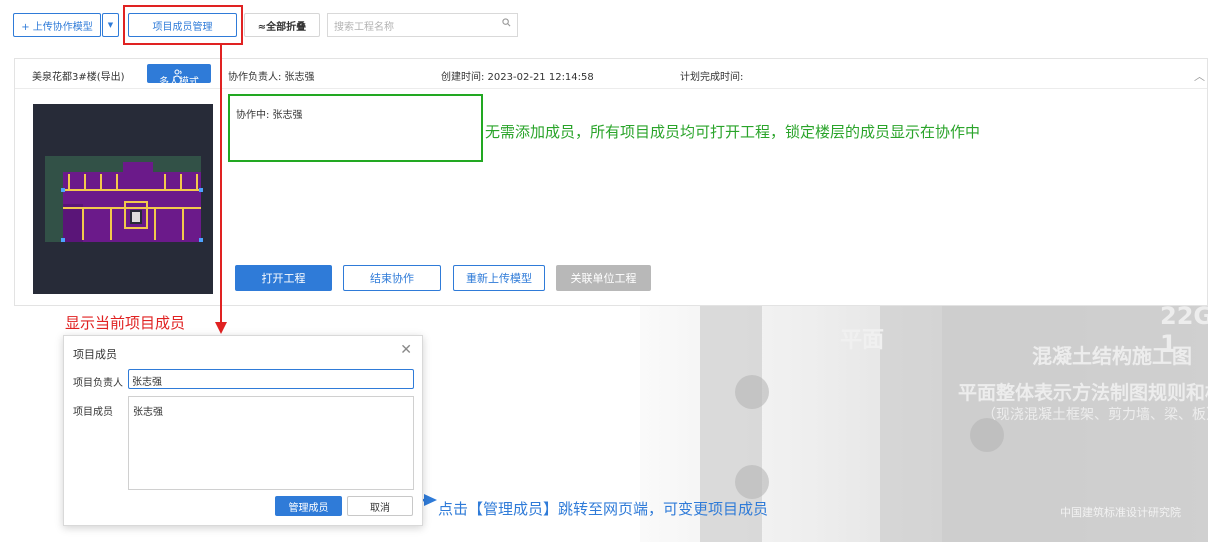 The height and width of the screenshot is (542, 1208). I want to click on highlight-box-red, so click(183, 25).